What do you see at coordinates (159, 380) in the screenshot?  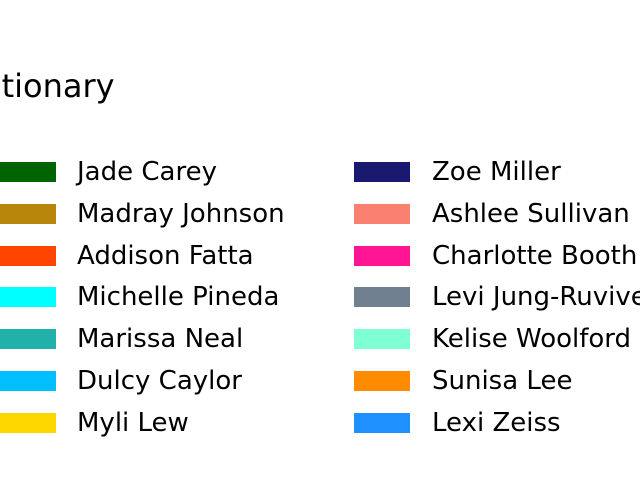 I see `legend-label: Dulcy Caylor` at bounding box center [159, 380].